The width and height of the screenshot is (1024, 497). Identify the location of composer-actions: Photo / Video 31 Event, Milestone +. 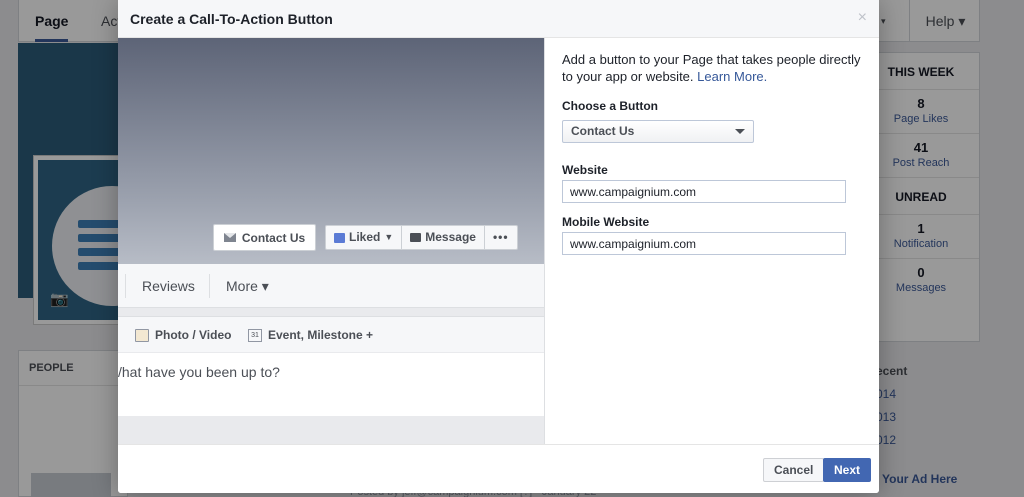
(331, 335).